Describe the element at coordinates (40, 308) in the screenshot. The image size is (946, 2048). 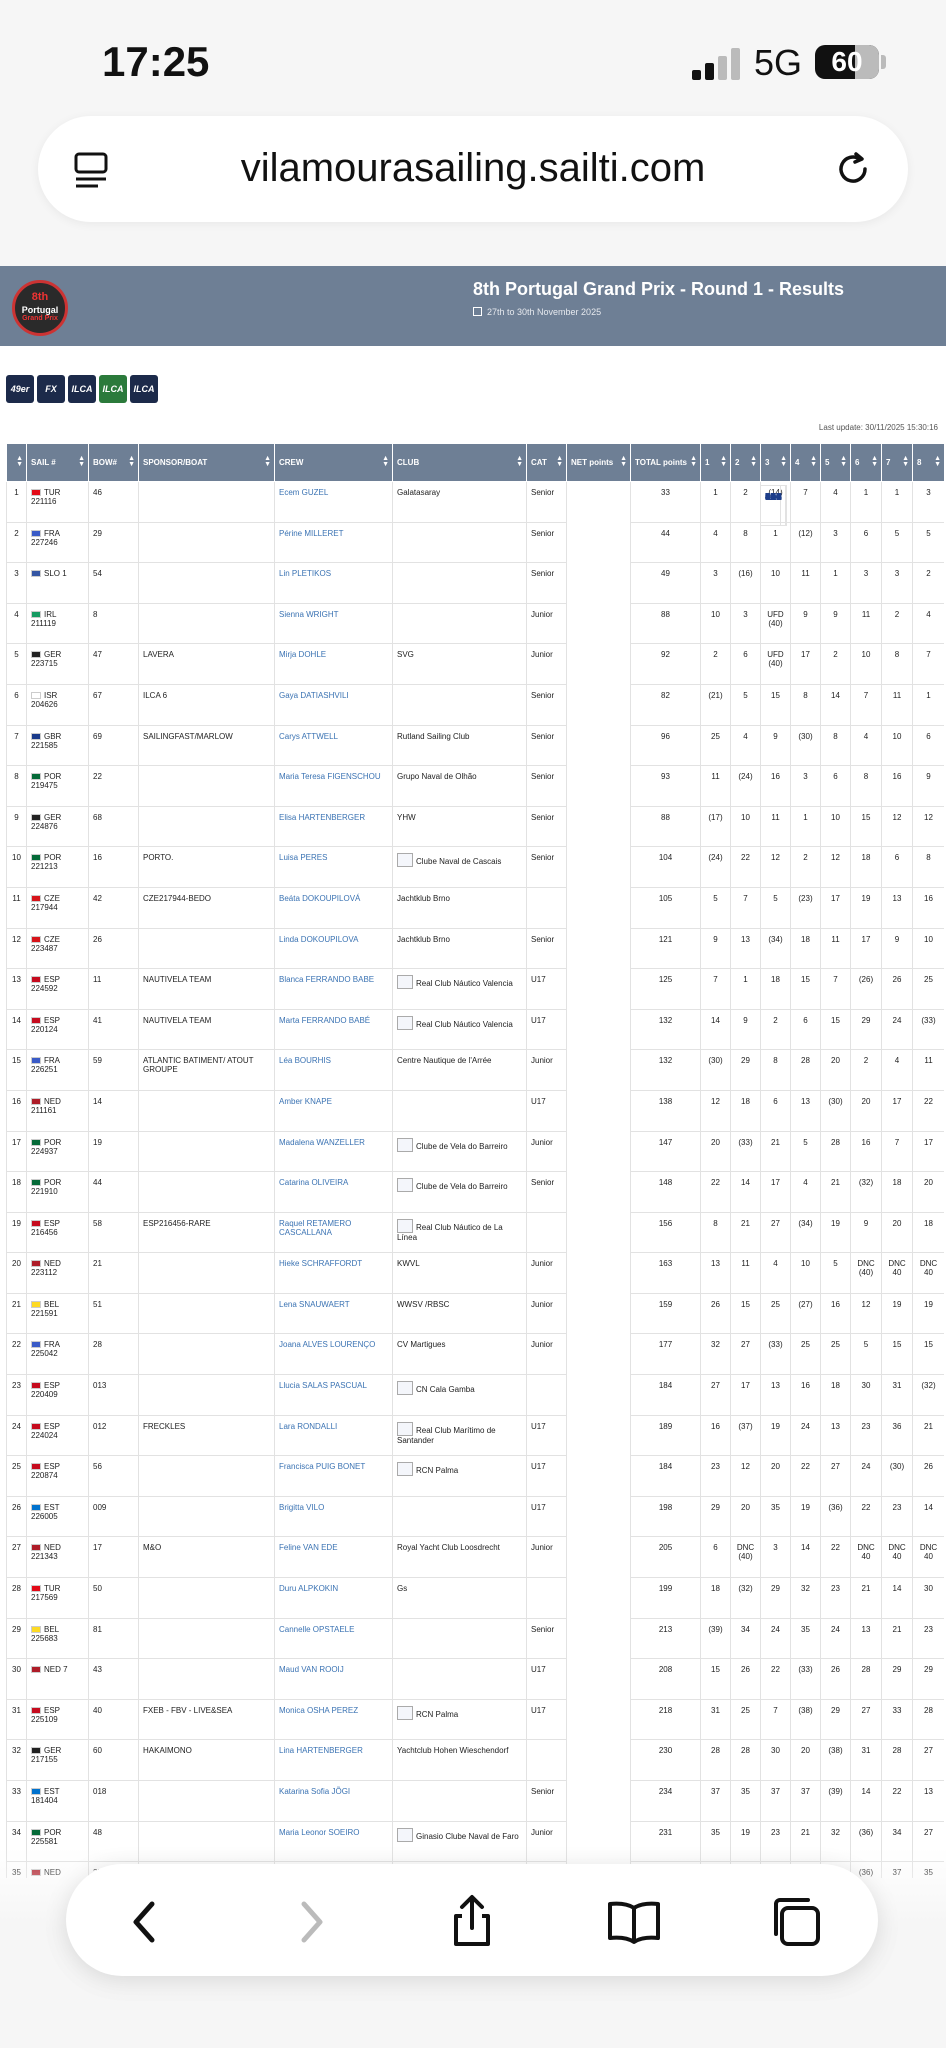
I see `event-logo: 8th Portugal Grand Prix` at that location.